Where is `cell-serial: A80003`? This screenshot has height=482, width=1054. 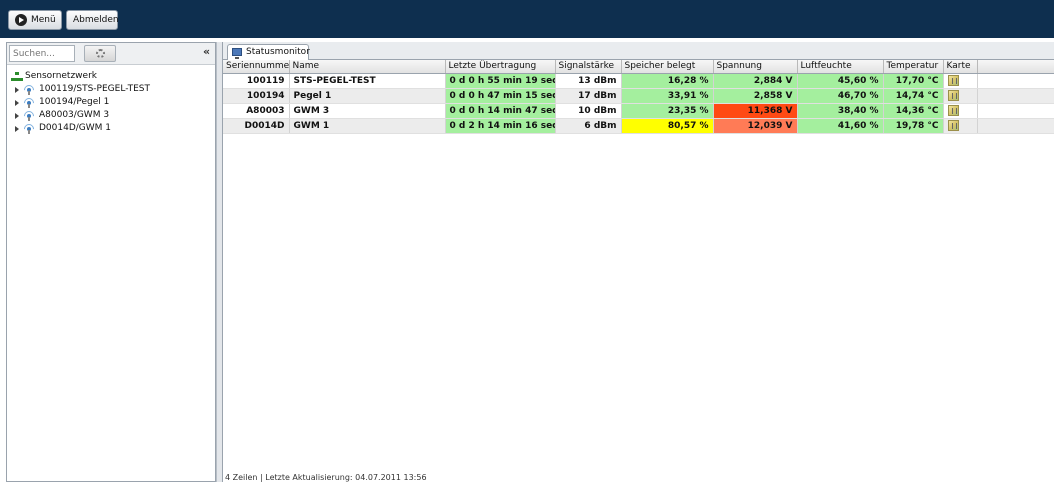
cell-serial: A80003 is located at coordinates (256, 111).